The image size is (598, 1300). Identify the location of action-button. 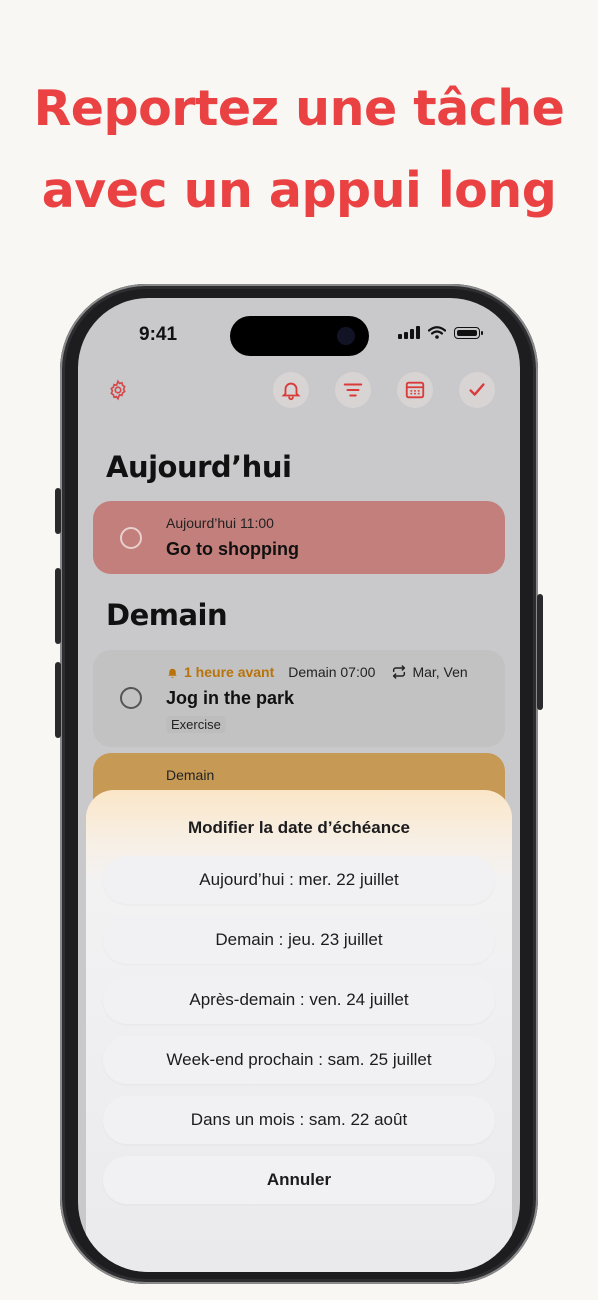
(58, 511).